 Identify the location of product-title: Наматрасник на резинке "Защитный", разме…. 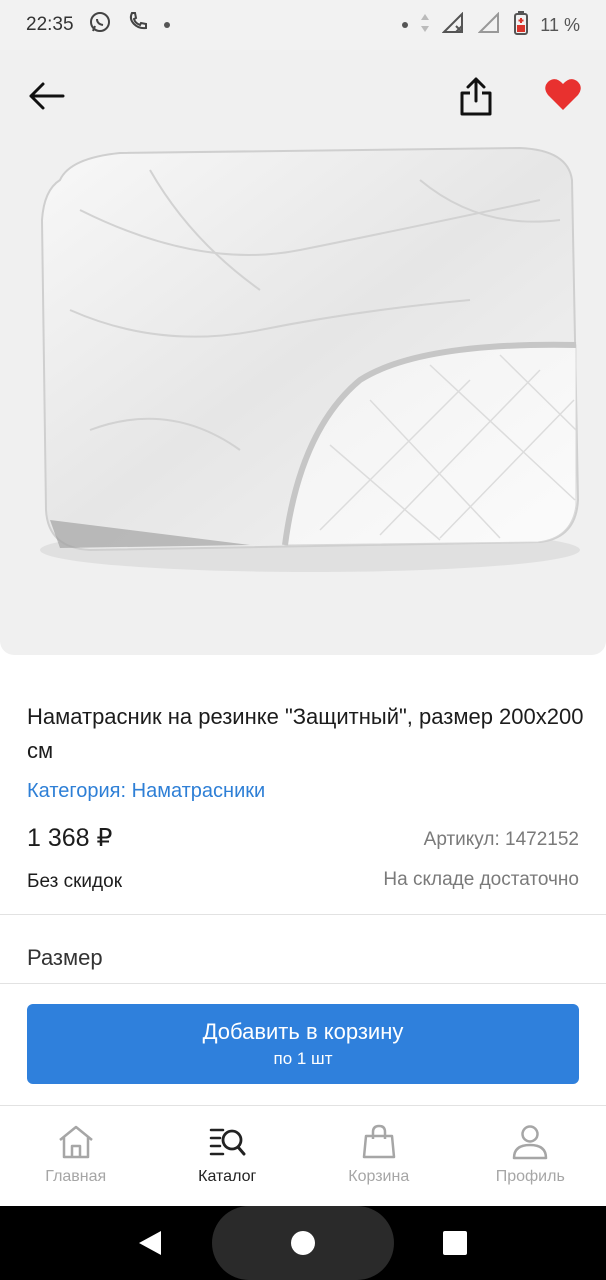
(305, 733).